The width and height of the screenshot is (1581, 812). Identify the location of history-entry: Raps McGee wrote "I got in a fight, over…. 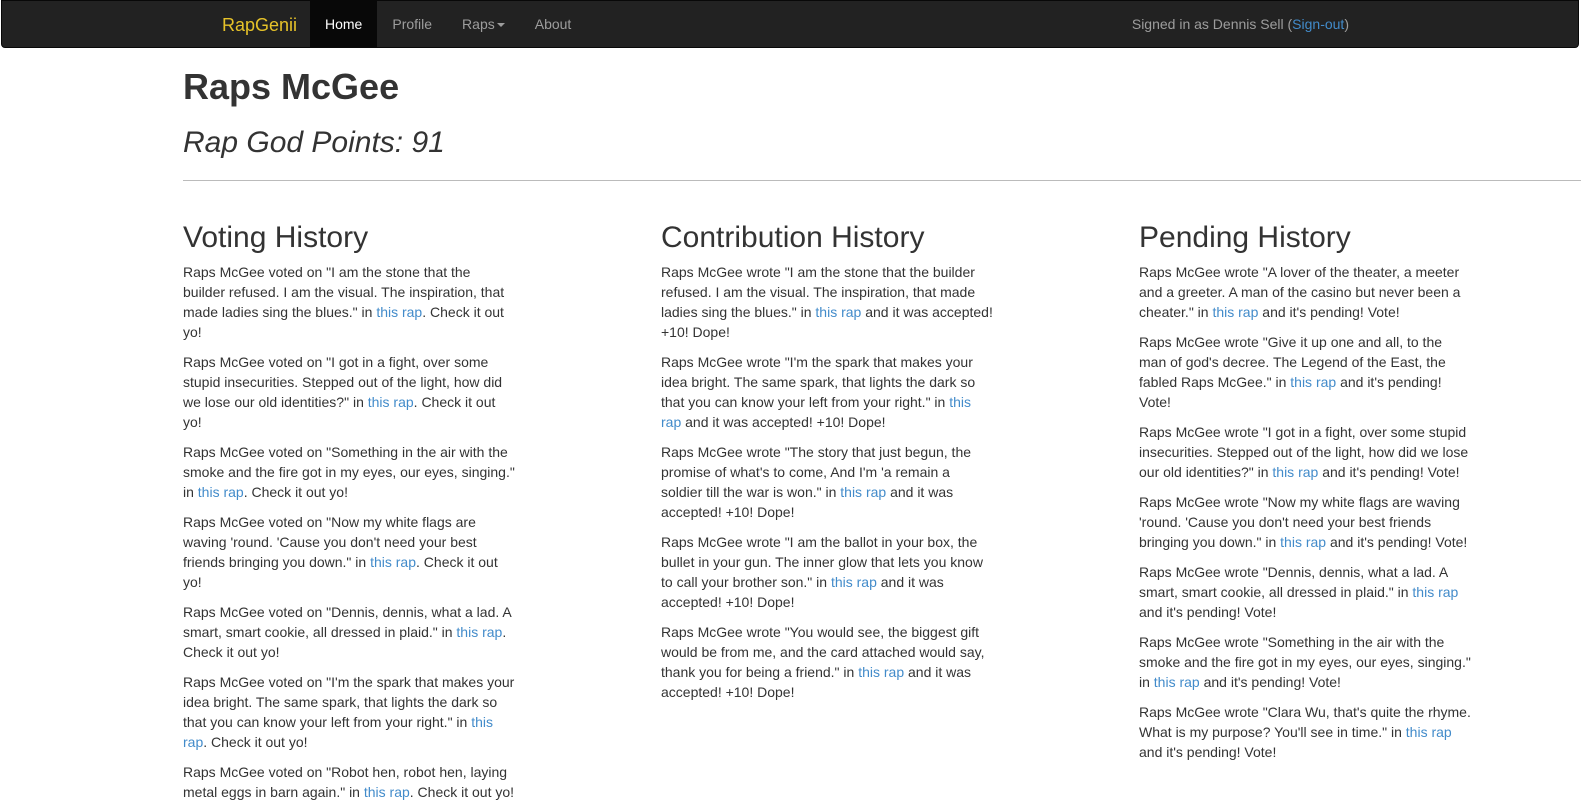
(1305, 452).